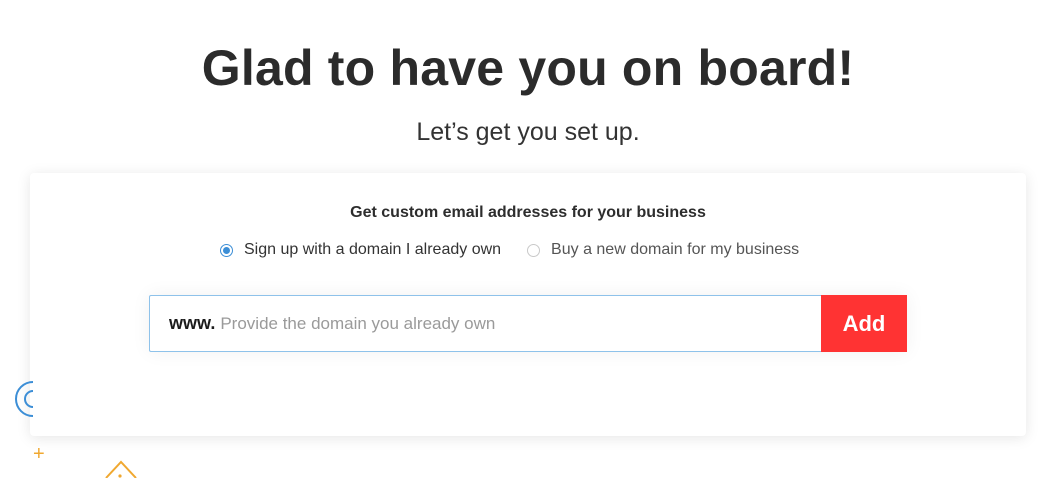 The image size is (1056, 478). I want to click on www-prefix: www., so click(192, 323).